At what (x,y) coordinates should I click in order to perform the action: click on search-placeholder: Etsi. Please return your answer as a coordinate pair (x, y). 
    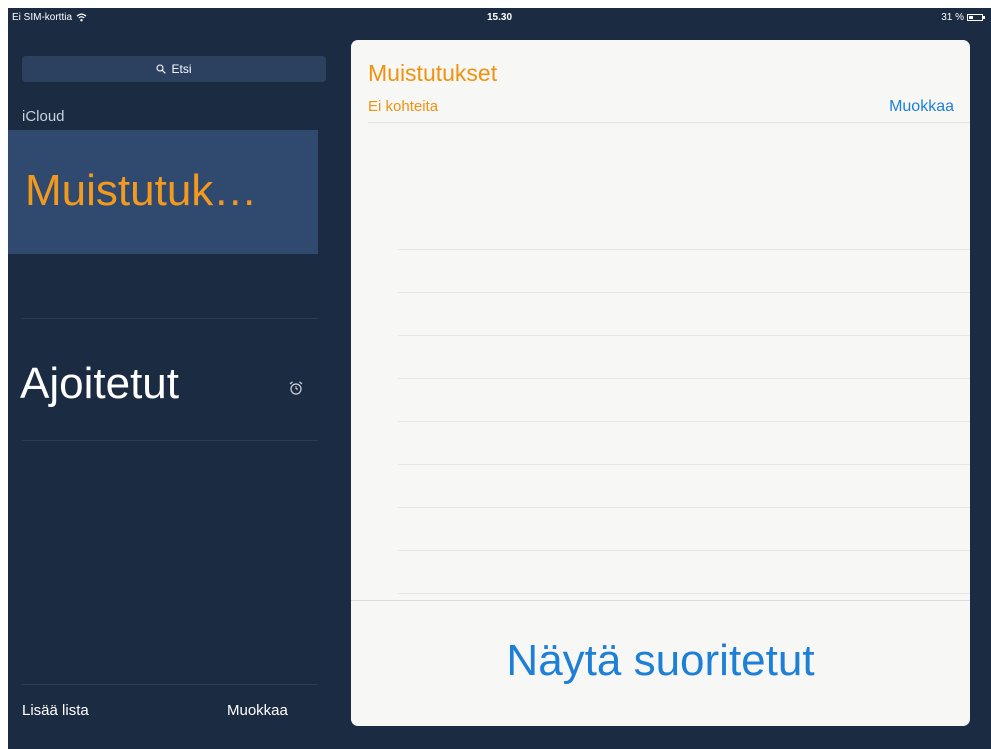
    Looking at the image, I should click on (181, 69).